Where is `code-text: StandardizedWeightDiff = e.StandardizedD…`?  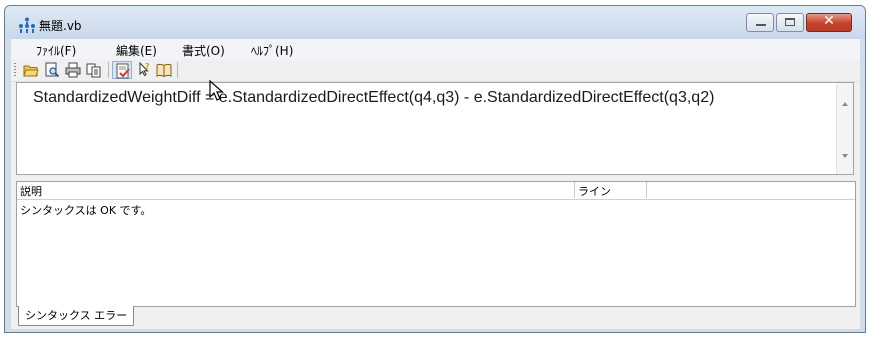
code-text: StandardizedWeightDiff = e.StandardizedD… is located at coordinates (373, 98).